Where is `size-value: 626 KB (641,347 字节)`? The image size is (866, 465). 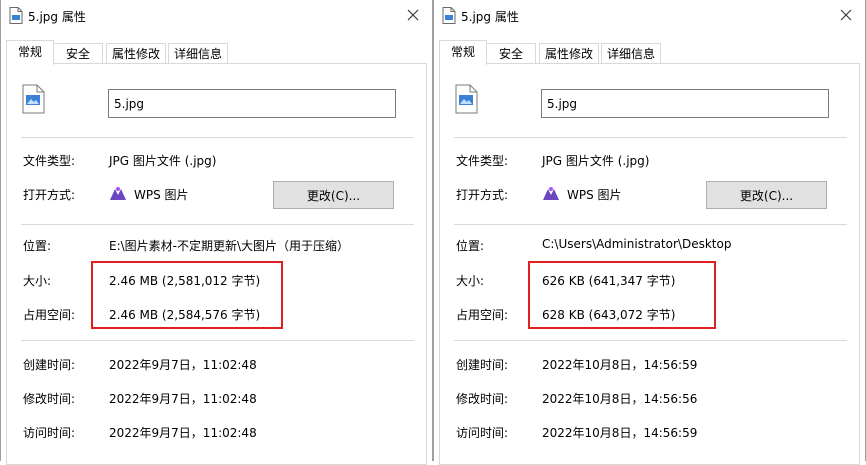
size-value: 626 KB (641,347 字节) is located at coordinates (609, 281).